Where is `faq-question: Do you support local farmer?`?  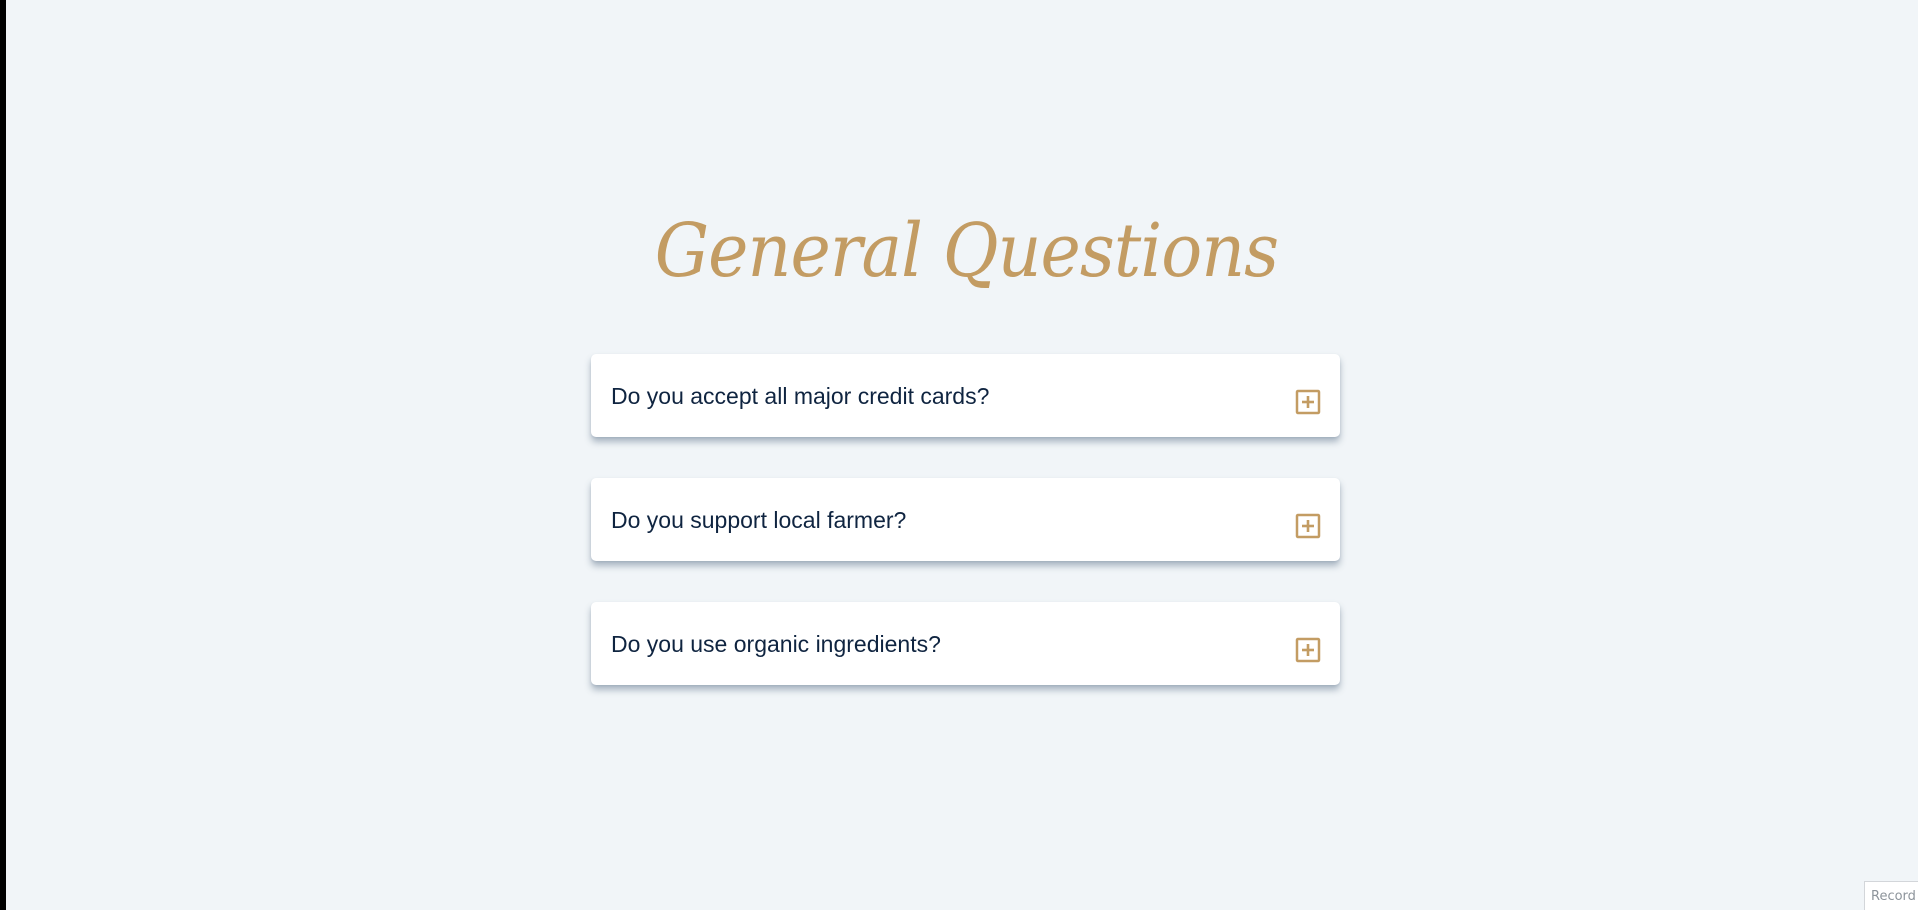
faq-question: Do you support local farmer? is located at coordinates (759, 520).